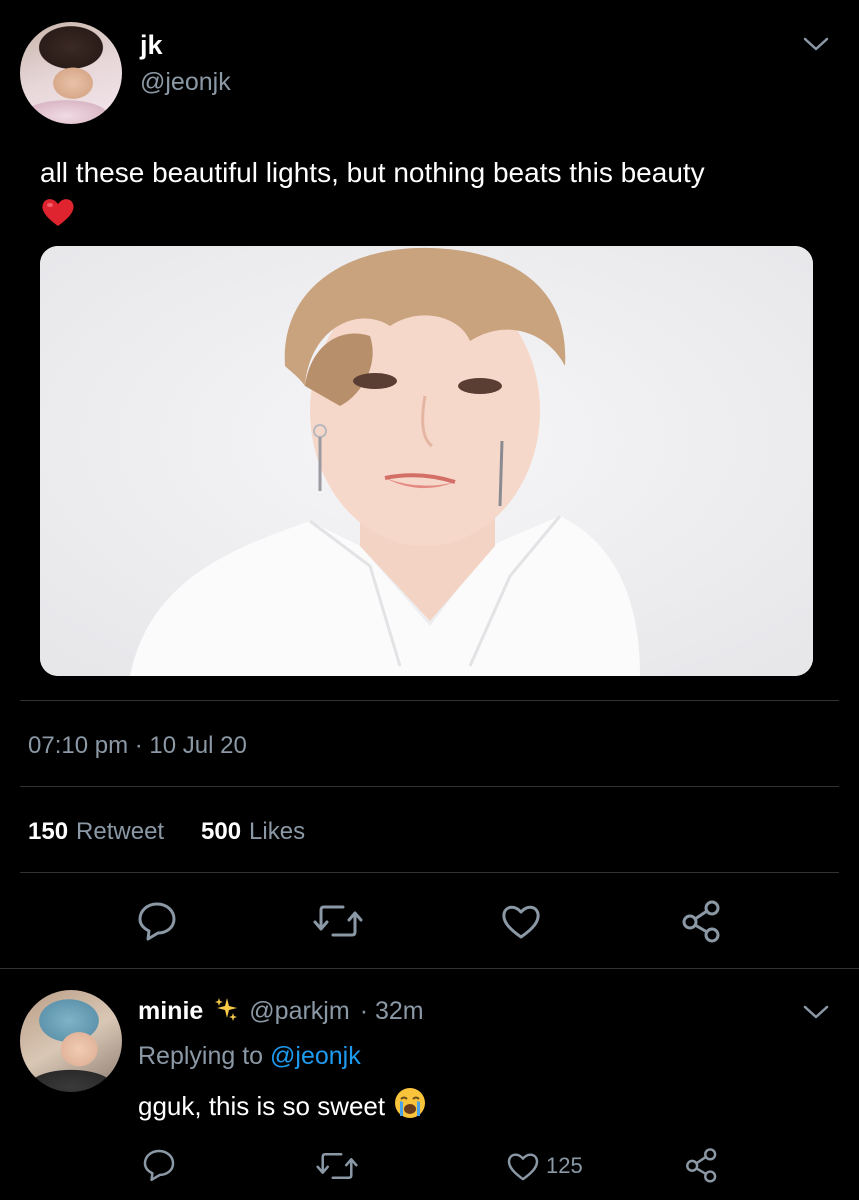  What do you see at coordinates (315, 1056) in the screenshot?
I see `replying-to-handle: @jeonjk` at bounding box center [315, 1056].